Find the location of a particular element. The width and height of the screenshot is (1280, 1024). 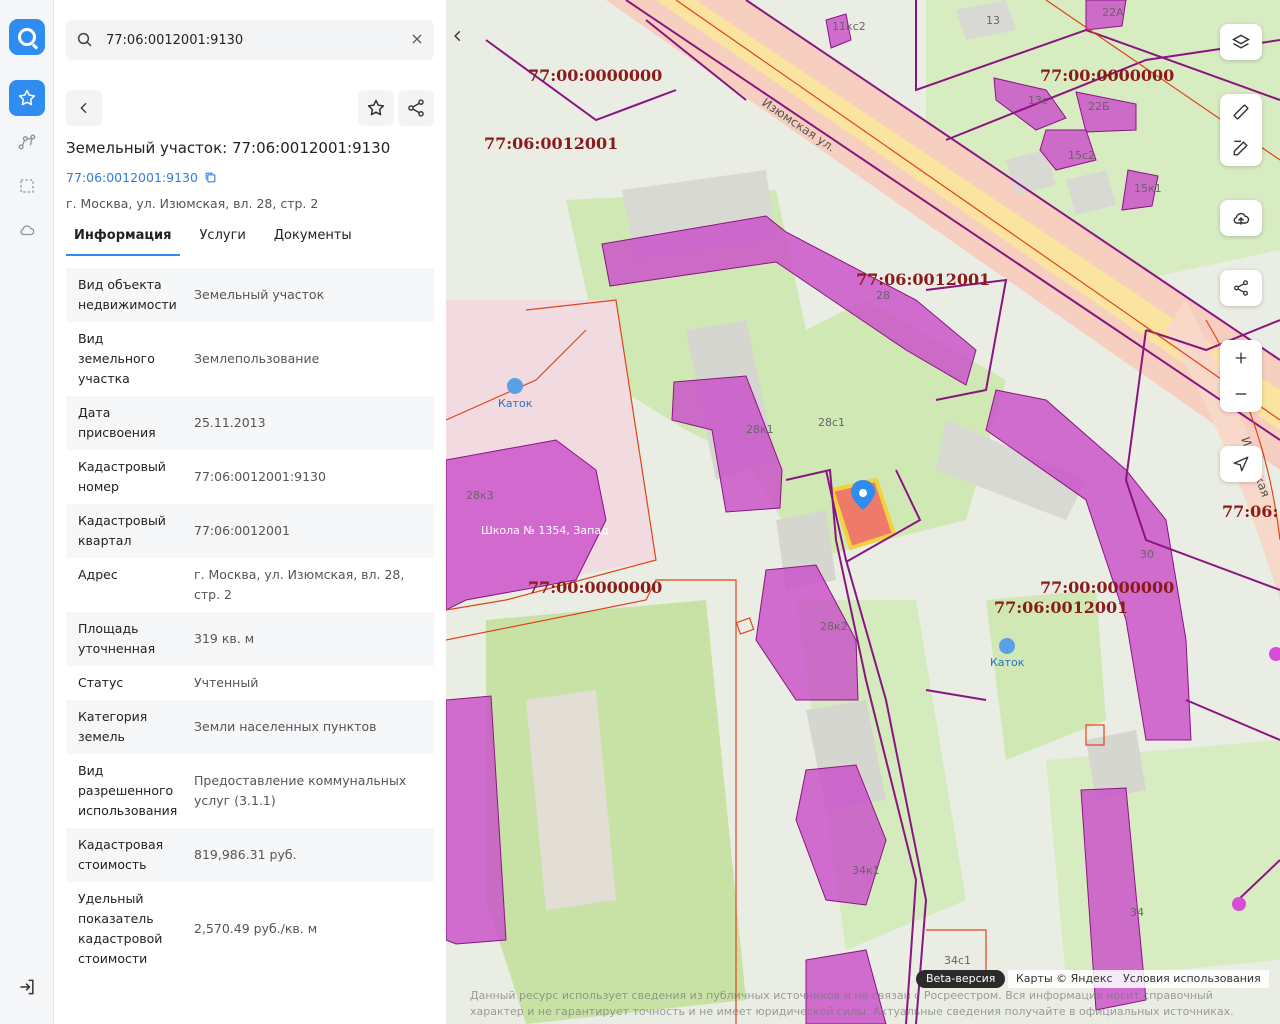

route-icon is located at coordinates (27, 142).